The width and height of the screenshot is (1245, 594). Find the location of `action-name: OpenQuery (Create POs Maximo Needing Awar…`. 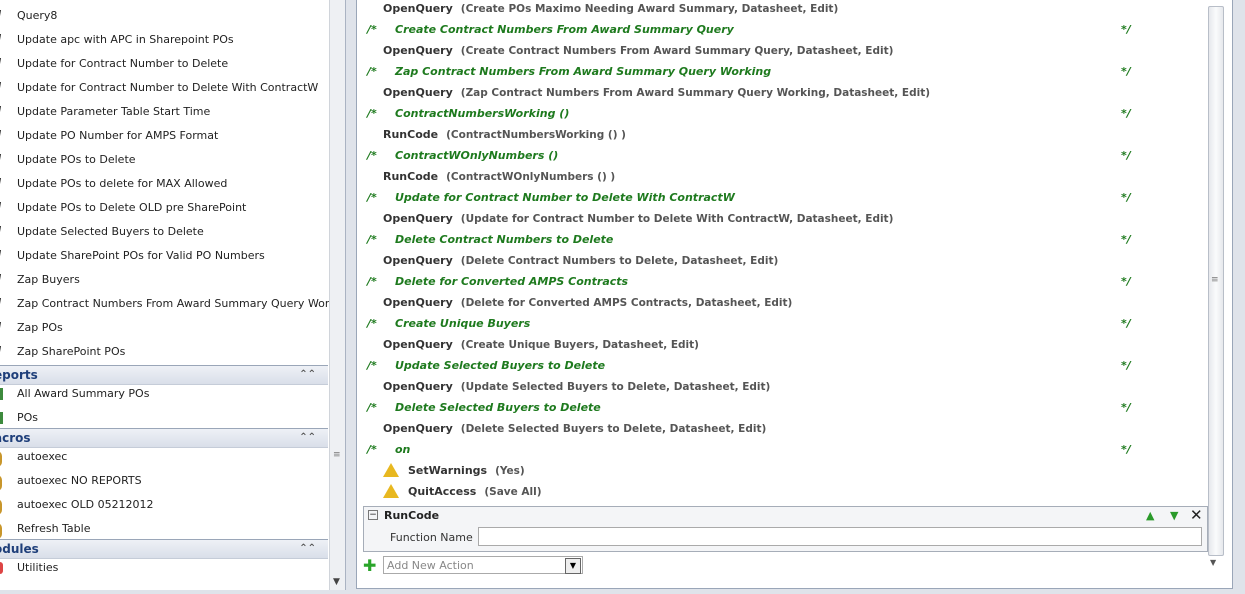

action-name: OpenQuery (Create POs Maximo Needing Awar… is located at coordinates (611, 8).